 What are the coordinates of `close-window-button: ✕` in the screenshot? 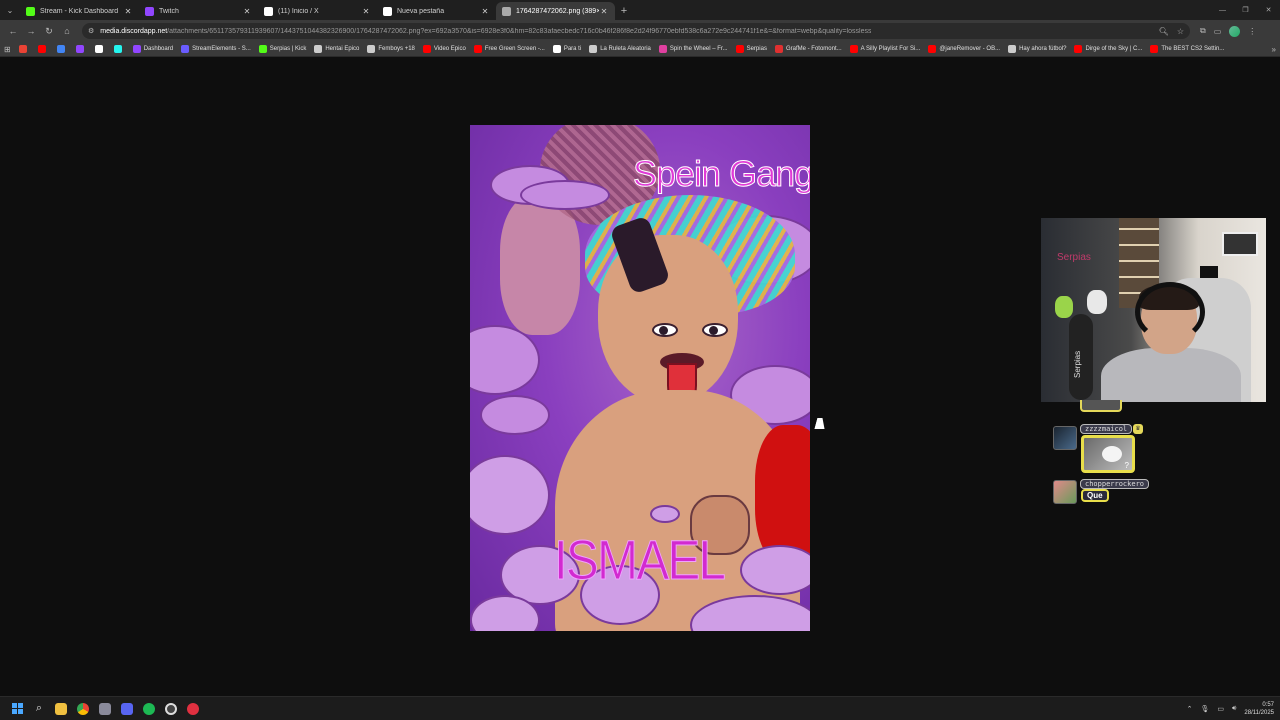 It's located at (1268, 10).